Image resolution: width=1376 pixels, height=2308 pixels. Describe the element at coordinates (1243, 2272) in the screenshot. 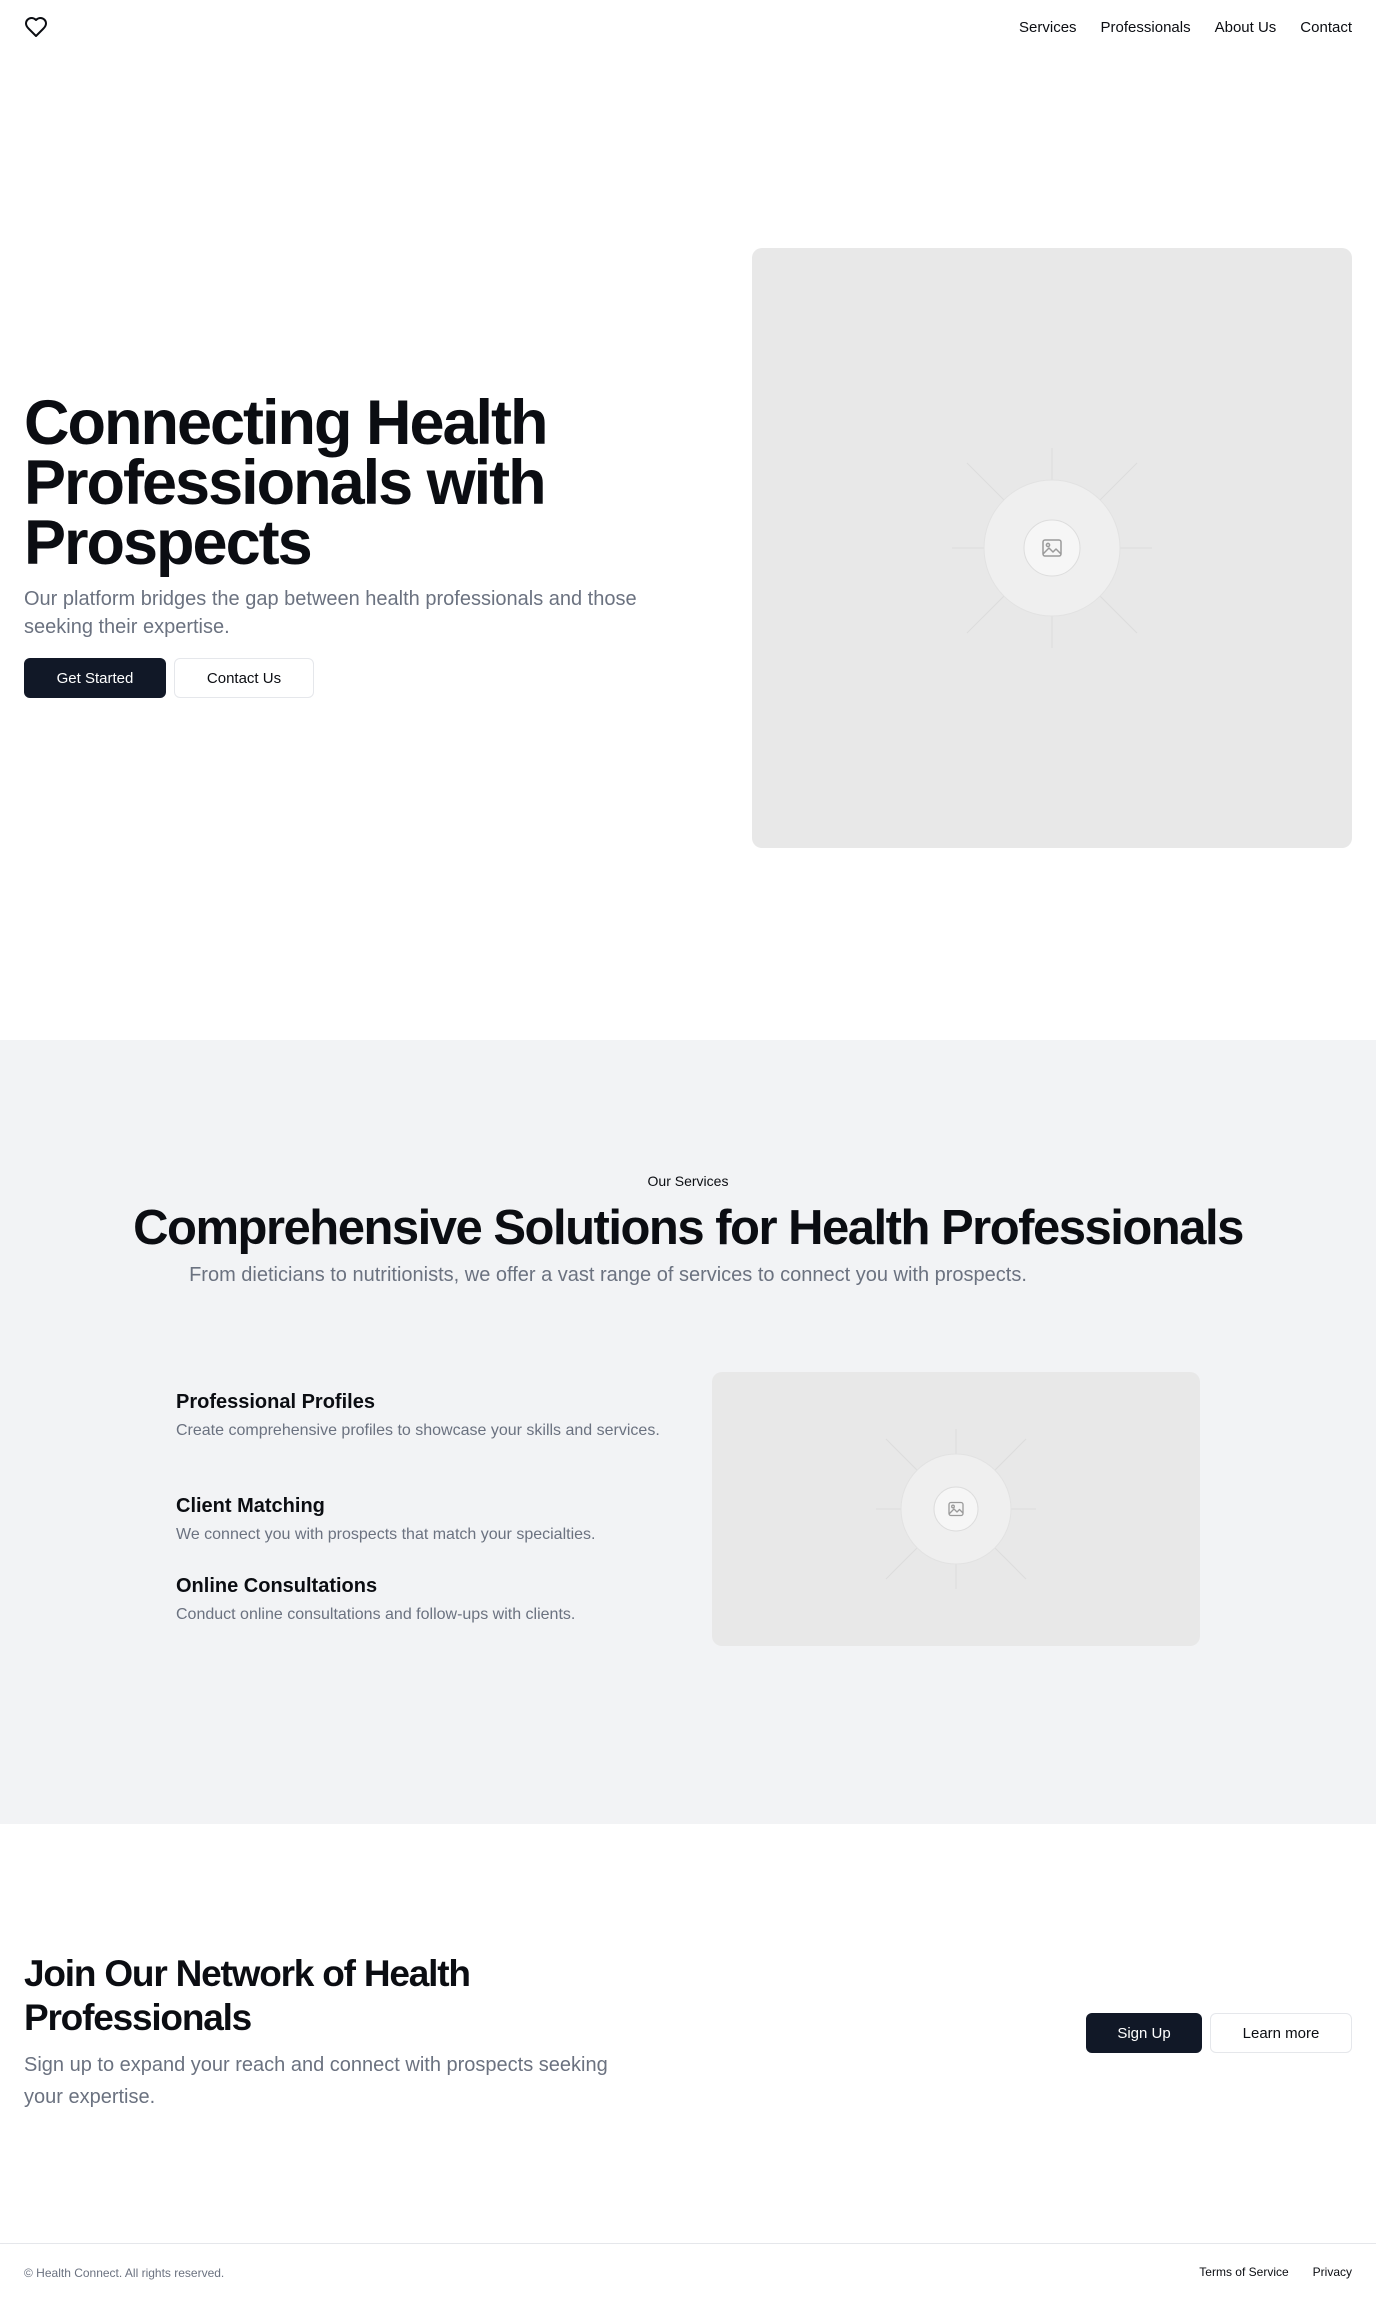

I see `terms-of-service-link: Terms of Service` at that location.